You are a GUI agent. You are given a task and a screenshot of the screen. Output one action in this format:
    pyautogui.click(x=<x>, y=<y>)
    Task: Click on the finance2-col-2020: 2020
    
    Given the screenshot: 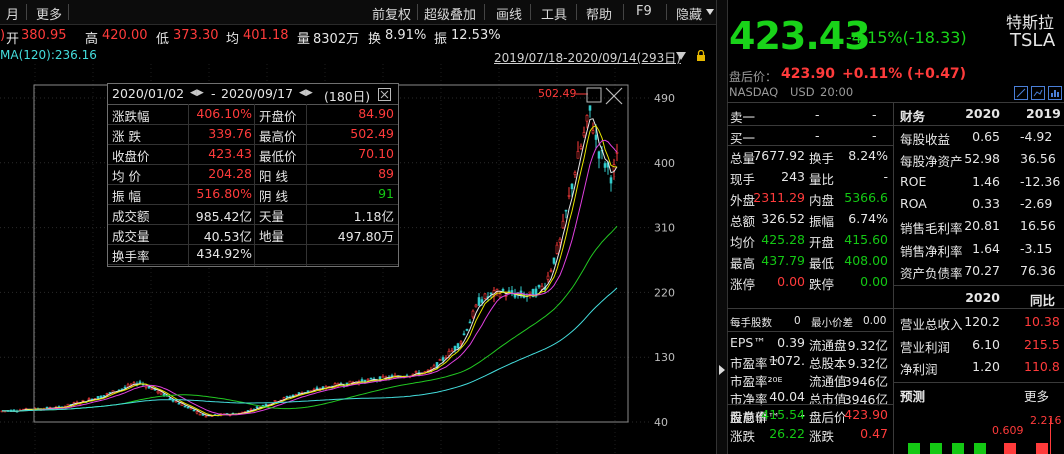 What is the action you would take?
    pyautogui.click(x=982, y=297)
    